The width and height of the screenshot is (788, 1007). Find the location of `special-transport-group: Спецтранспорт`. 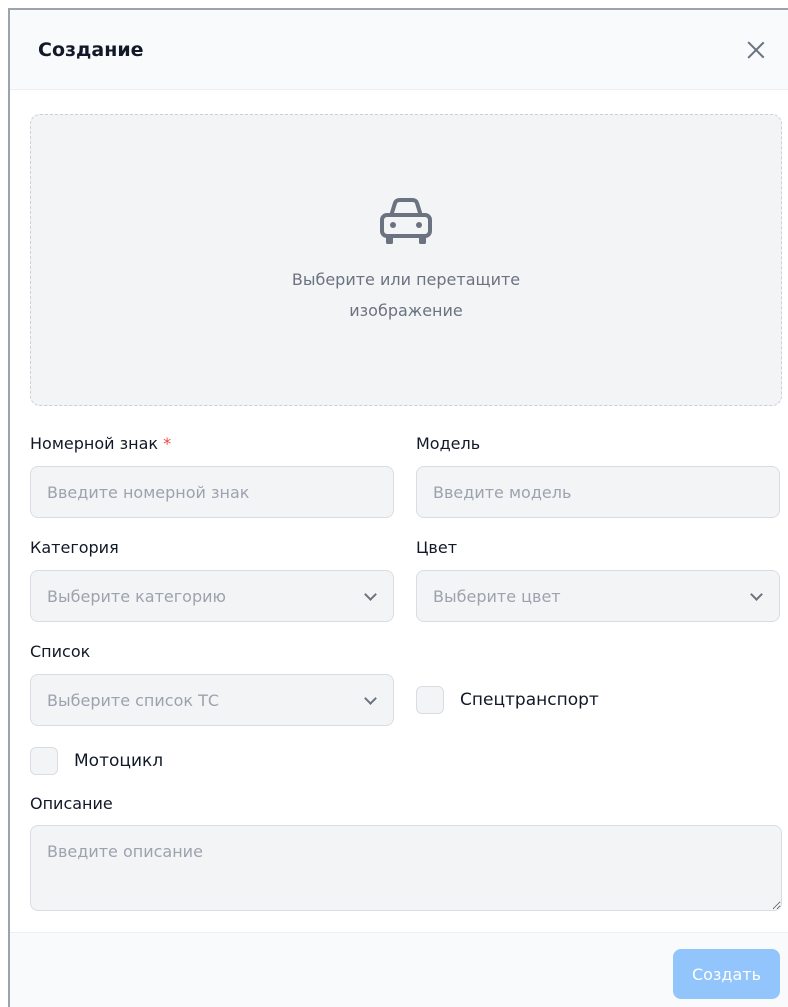

special-transport-group: Спецтранспорт is located at coordinates (598, 700).